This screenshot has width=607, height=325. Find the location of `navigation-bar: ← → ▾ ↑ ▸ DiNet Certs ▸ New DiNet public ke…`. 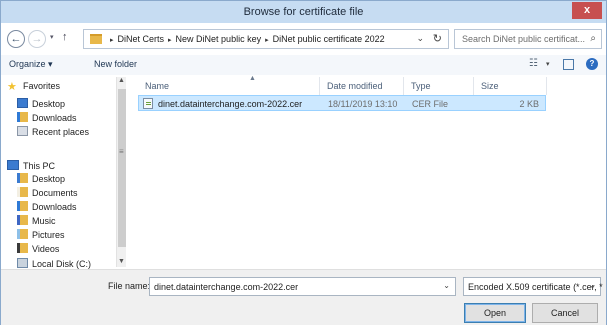

navigation-bar: ← → ▾ ↑ ▸ DiNet Certs ▸ New DiNet public ke… is located at coordinates (303, 39).